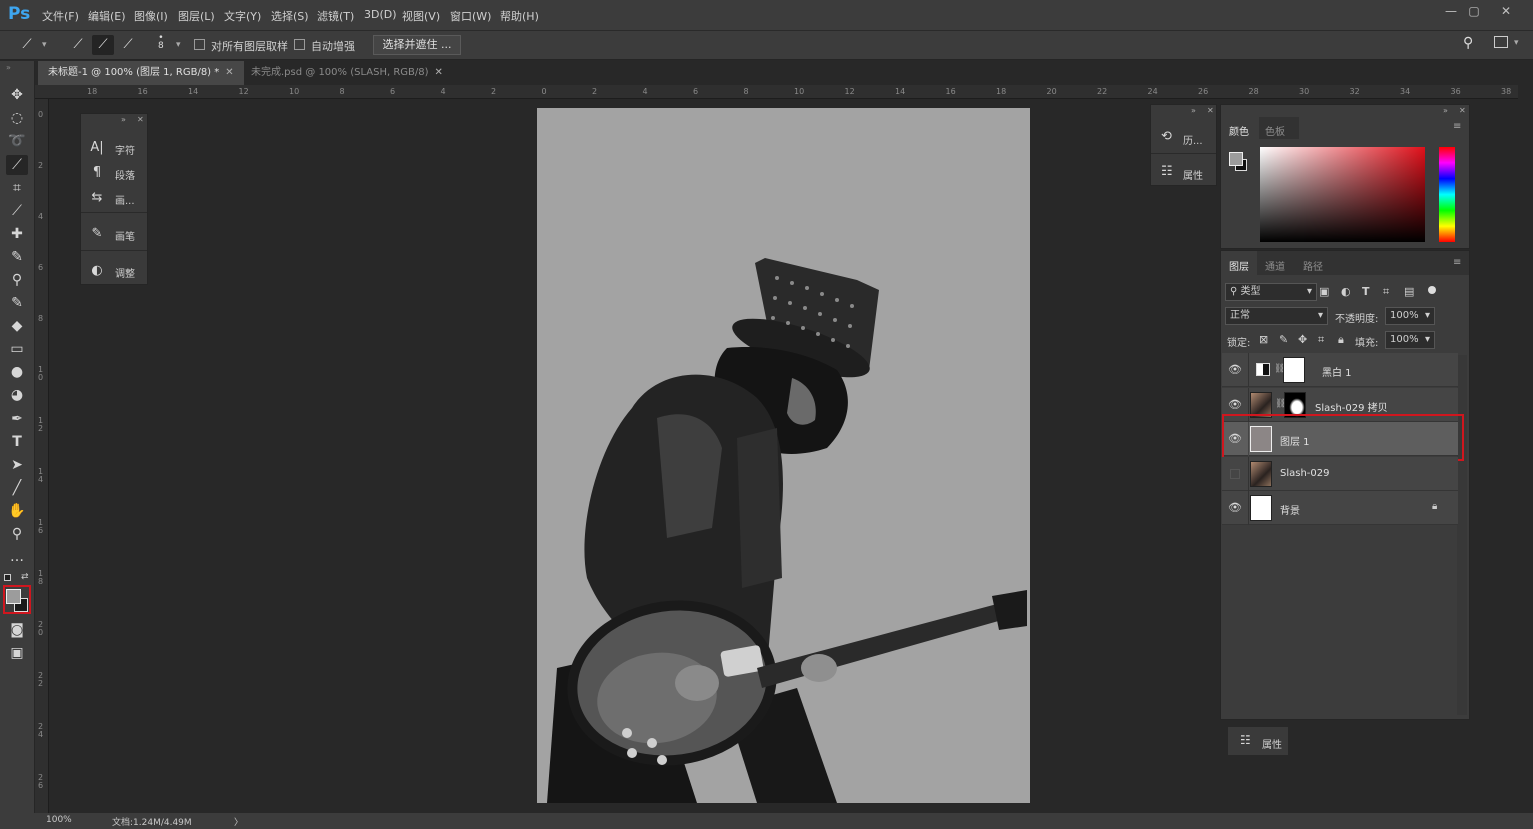 The height and width of the screenshot is (829, 1533). Describe the element at coordinates (1290, 509) in the screenshot. I see `layer-name: 背景` at that location.